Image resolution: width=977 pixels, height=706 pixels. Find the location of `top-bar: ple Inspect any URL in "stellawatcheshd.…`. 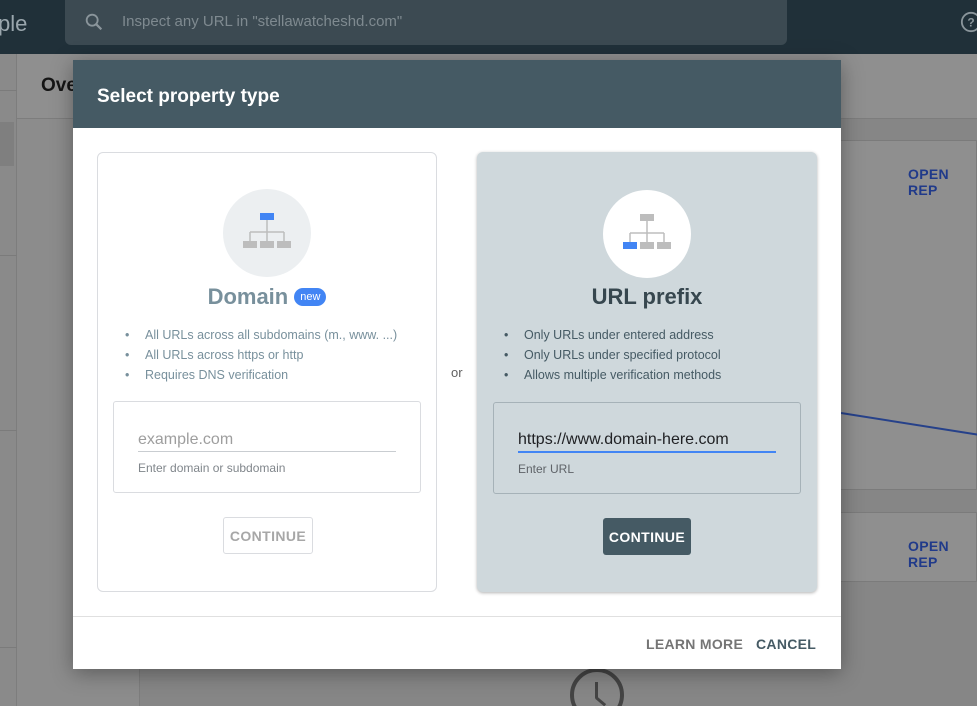

top-bar: ple Inspect any URL in "stellawatcheshd.… is located at coordinates (488, 27).